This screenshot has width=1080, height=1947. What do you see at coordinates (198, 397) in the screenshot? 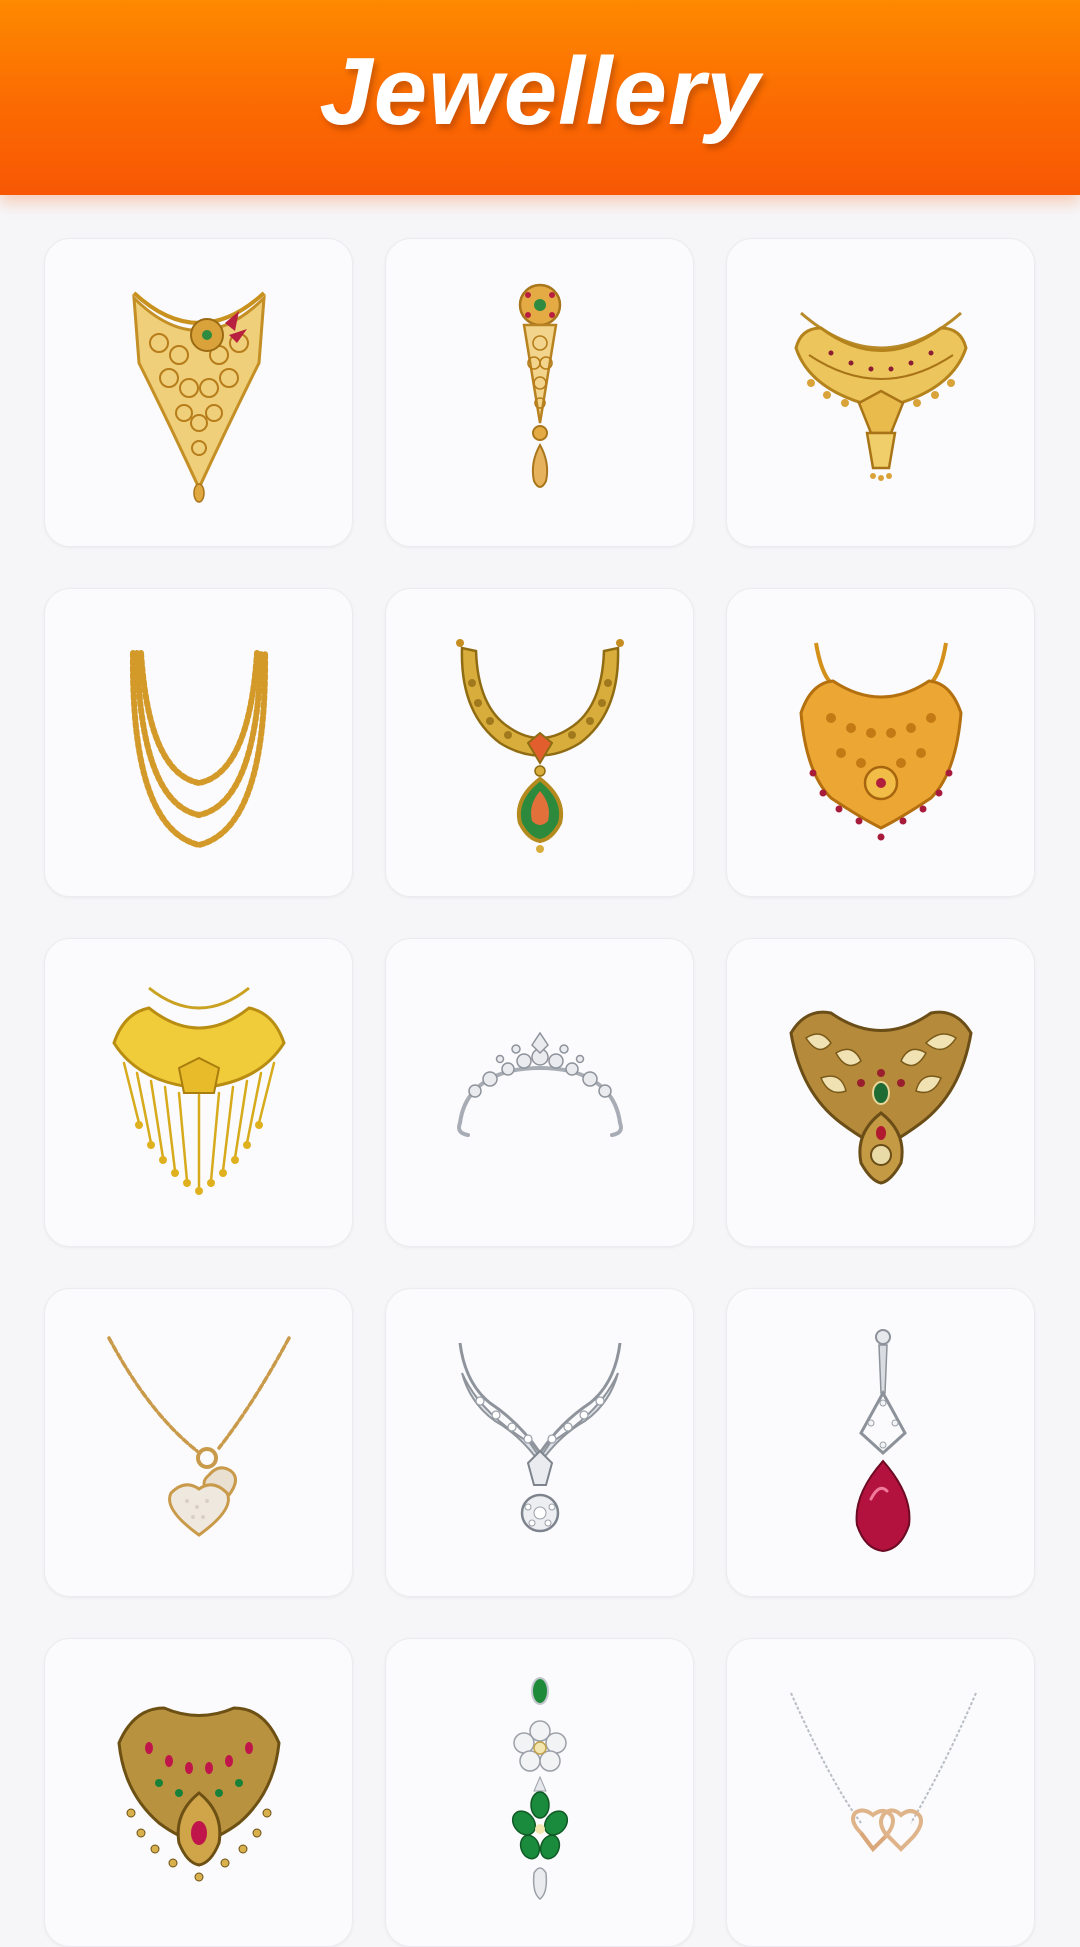
I see `gold-mesh-necklace-icon` at bounding box center [198, 397].